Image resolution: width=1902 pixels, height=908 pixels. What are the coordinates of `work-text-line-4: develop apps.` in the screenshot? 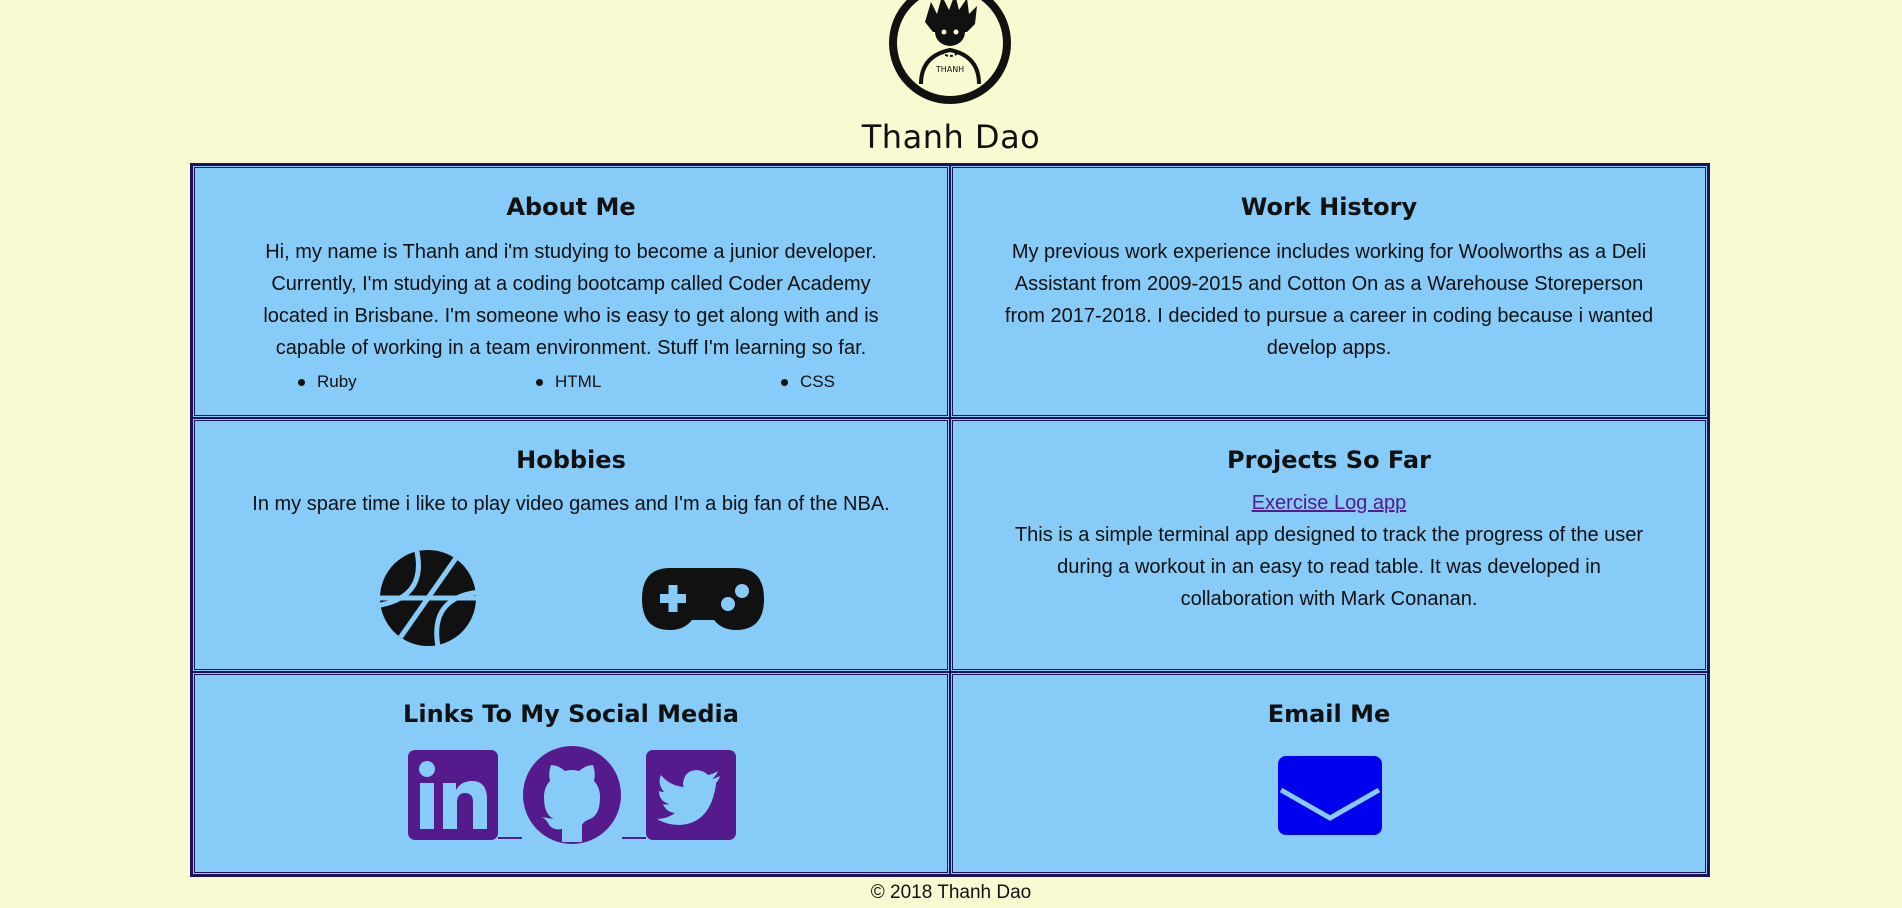 It's located at (1329, 348).